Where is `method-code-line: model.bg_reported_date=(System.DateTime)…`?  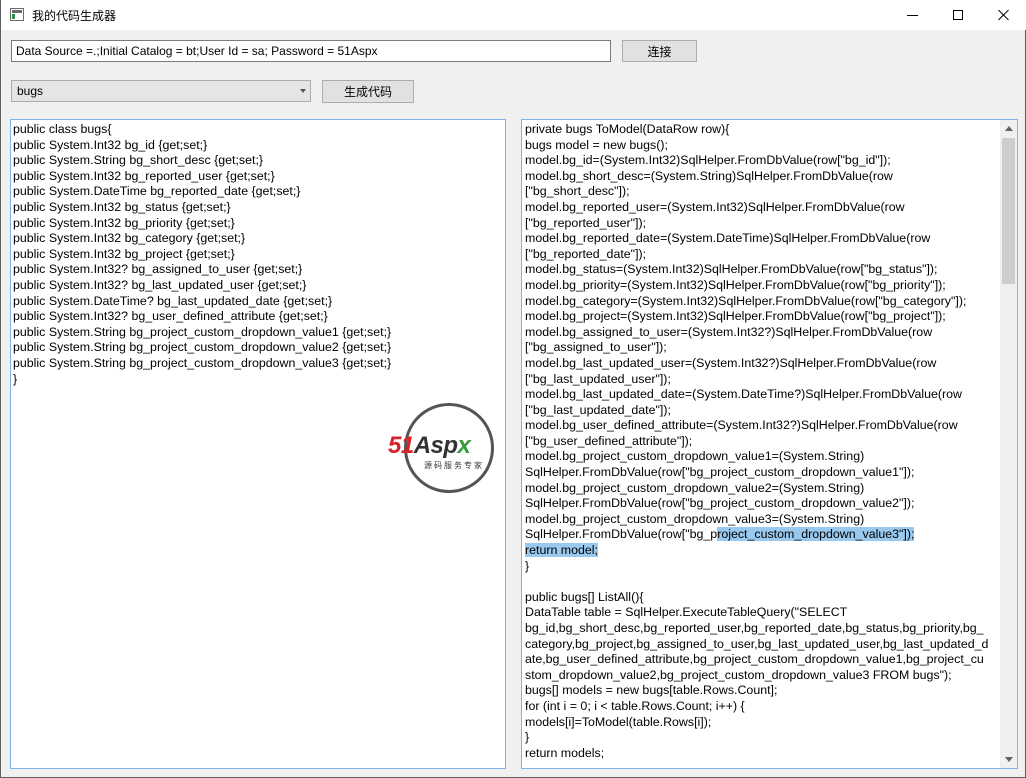 method-code-line: model.bg_reported_date=(System.DateTime)… is located at coordinates (728, 238).